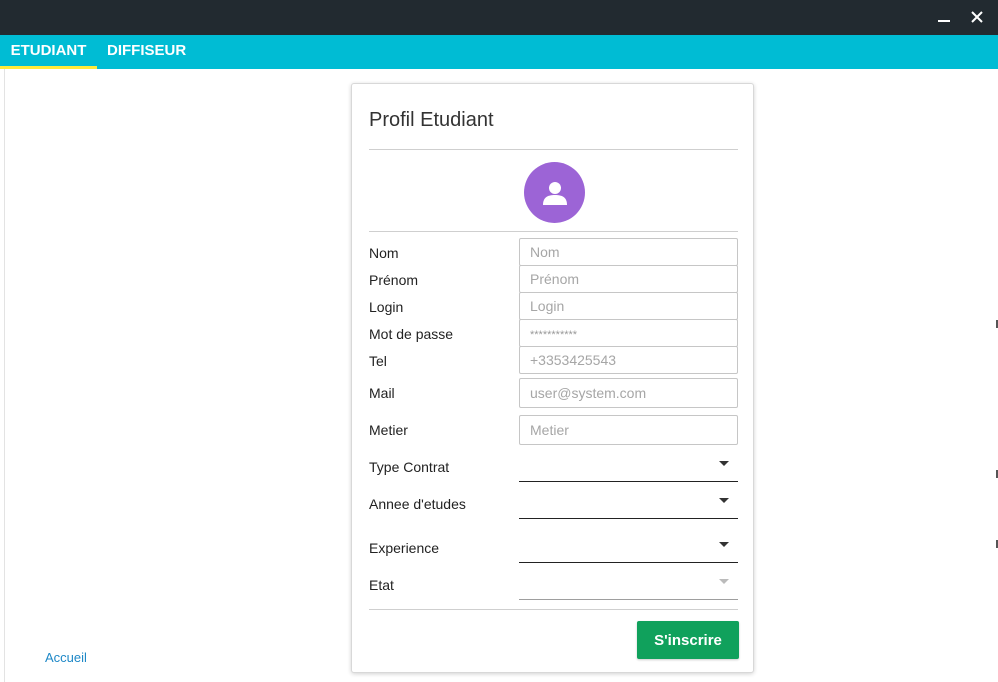  What do you see at coordinates (944, 17) in the screenshot?
I see `minimize-icon` at bounding box center [944, 17].